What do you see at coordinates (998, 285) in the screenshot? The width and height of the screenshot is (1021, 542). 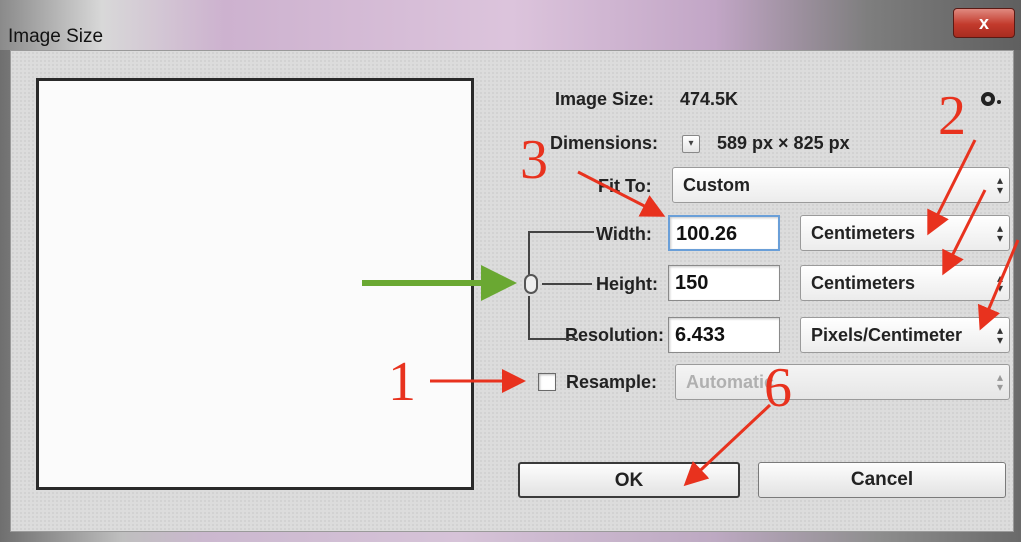 I see `arrow-2c` at bounding box center [998, 285].